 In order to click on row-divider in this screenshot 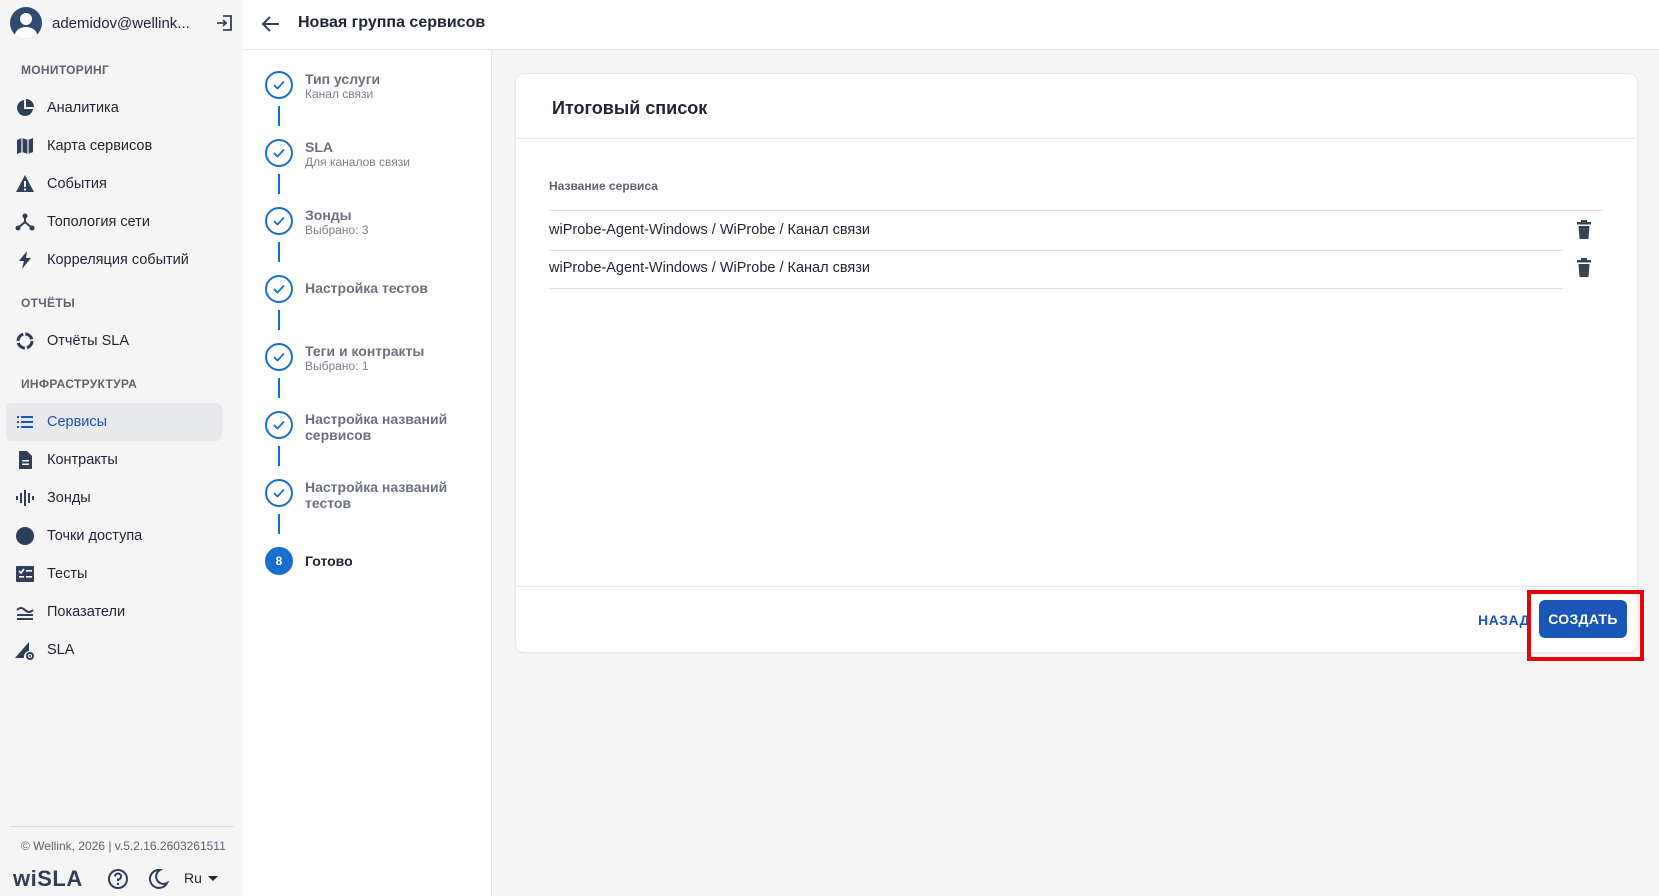, I will do `click(1056, 288)`.